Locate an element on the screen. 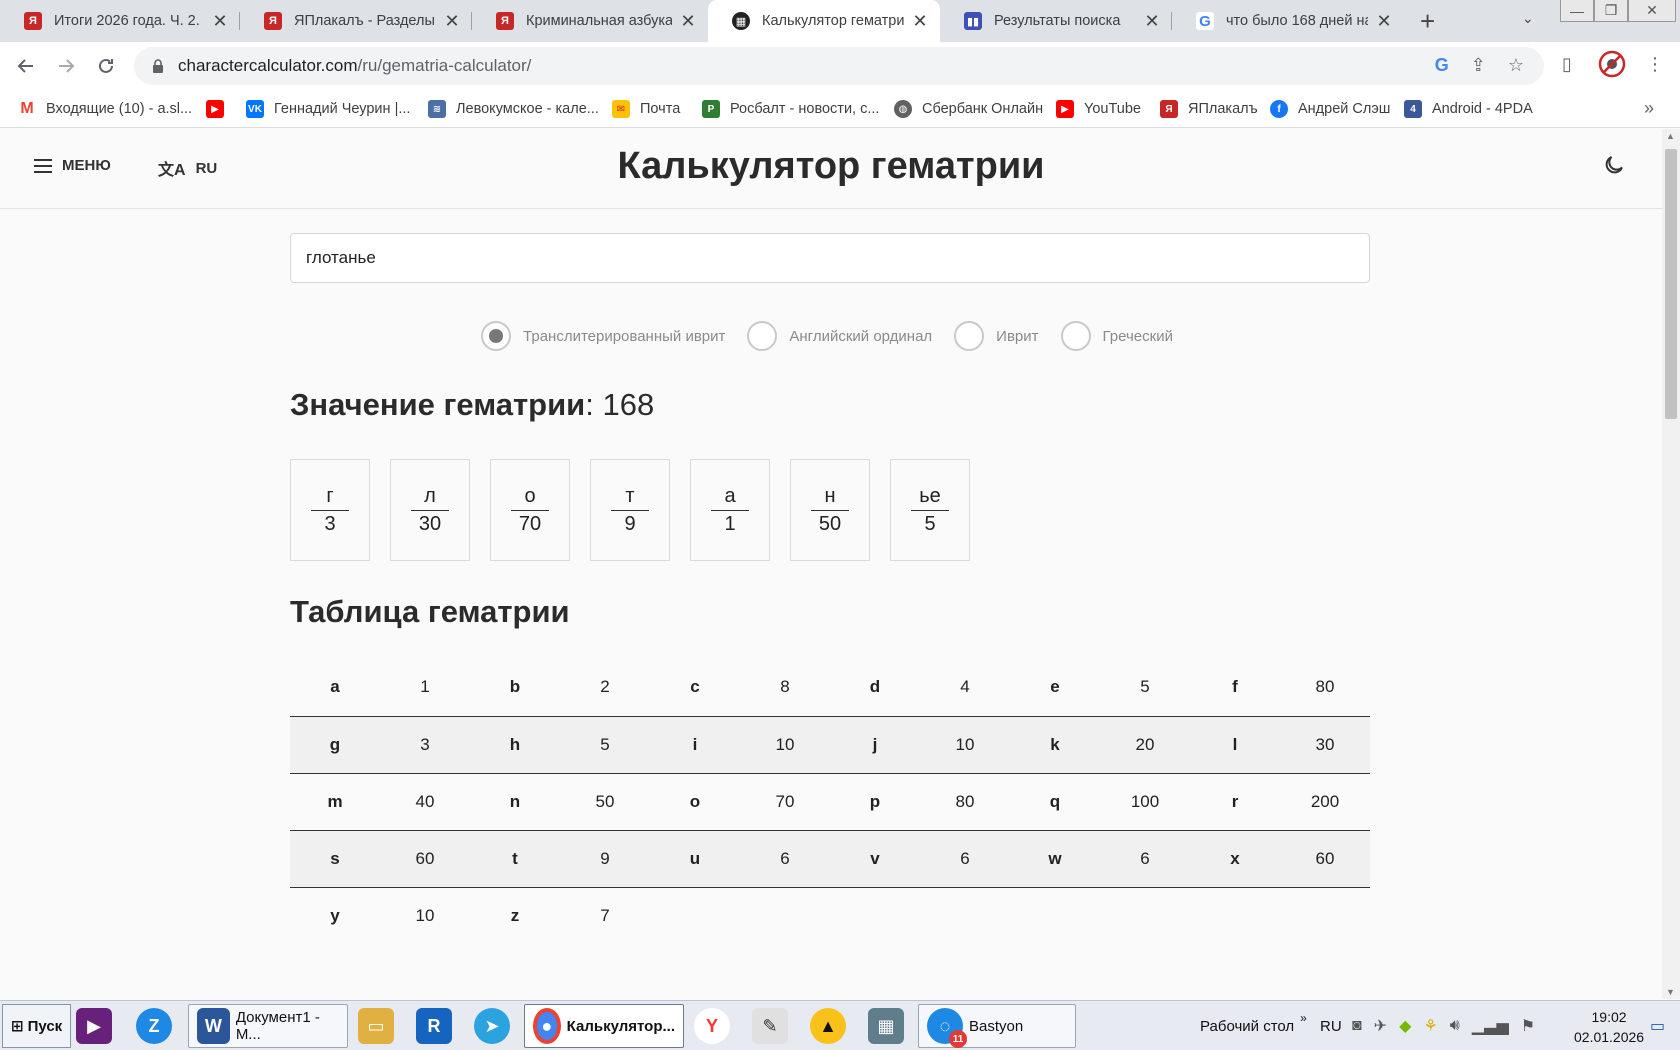  yandex-browser-icon: Y is located at coordinates (712, 1026).